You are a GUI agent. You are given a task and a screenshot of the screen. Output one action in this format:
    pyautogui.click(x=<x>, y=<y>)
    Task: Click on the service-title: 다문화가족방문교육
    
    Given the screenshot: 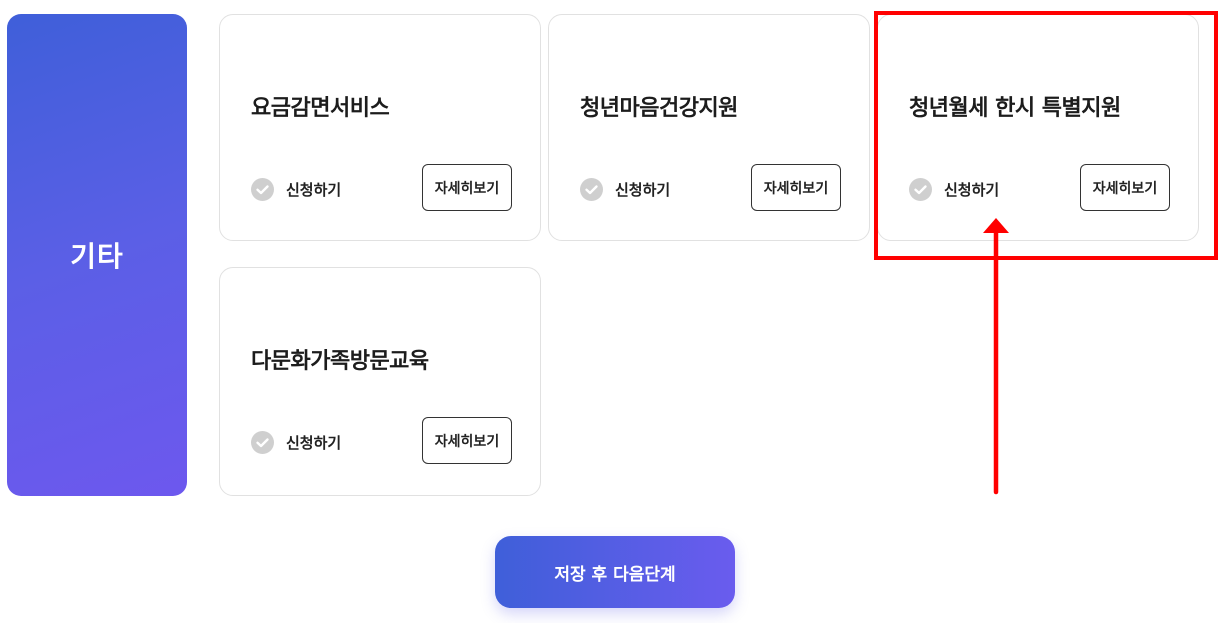 What is the action you would take?
    pyautogui.click(x=340, y=361)
    